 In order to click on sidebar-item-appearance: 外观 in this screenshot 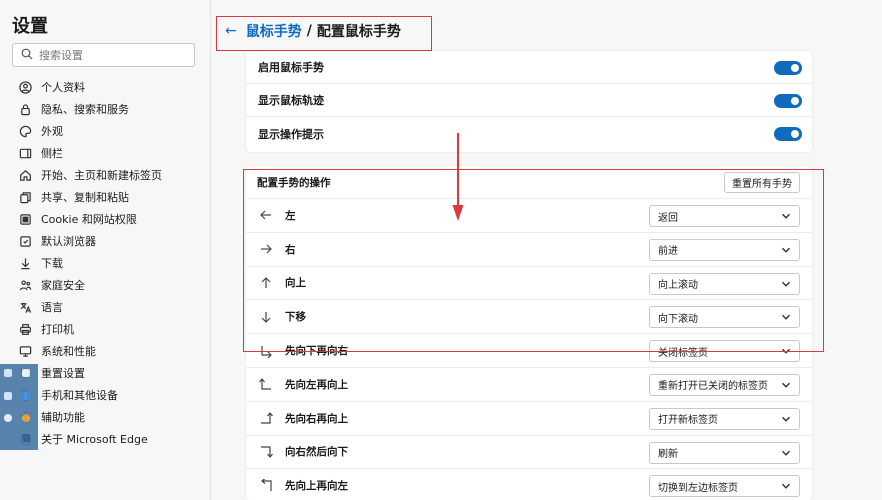, I will do `click(90, 131)`.